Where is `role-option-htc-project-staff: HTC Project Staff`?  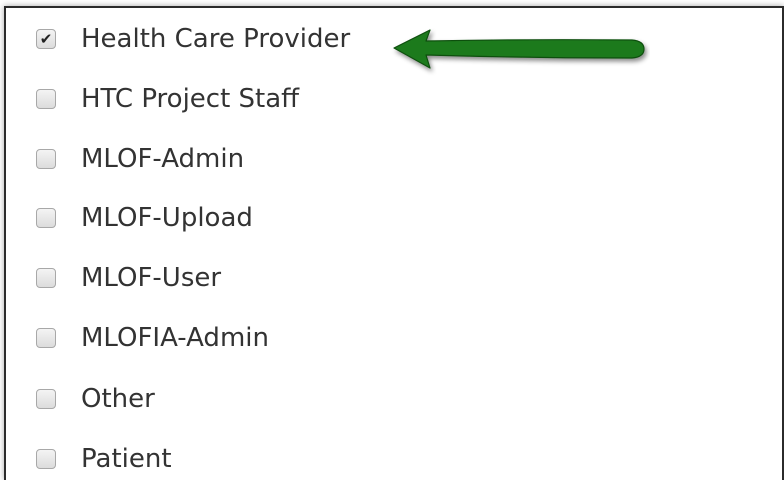
role-option-htc-project-staff: HTC Project Staff is located at coordinates (167, 99).